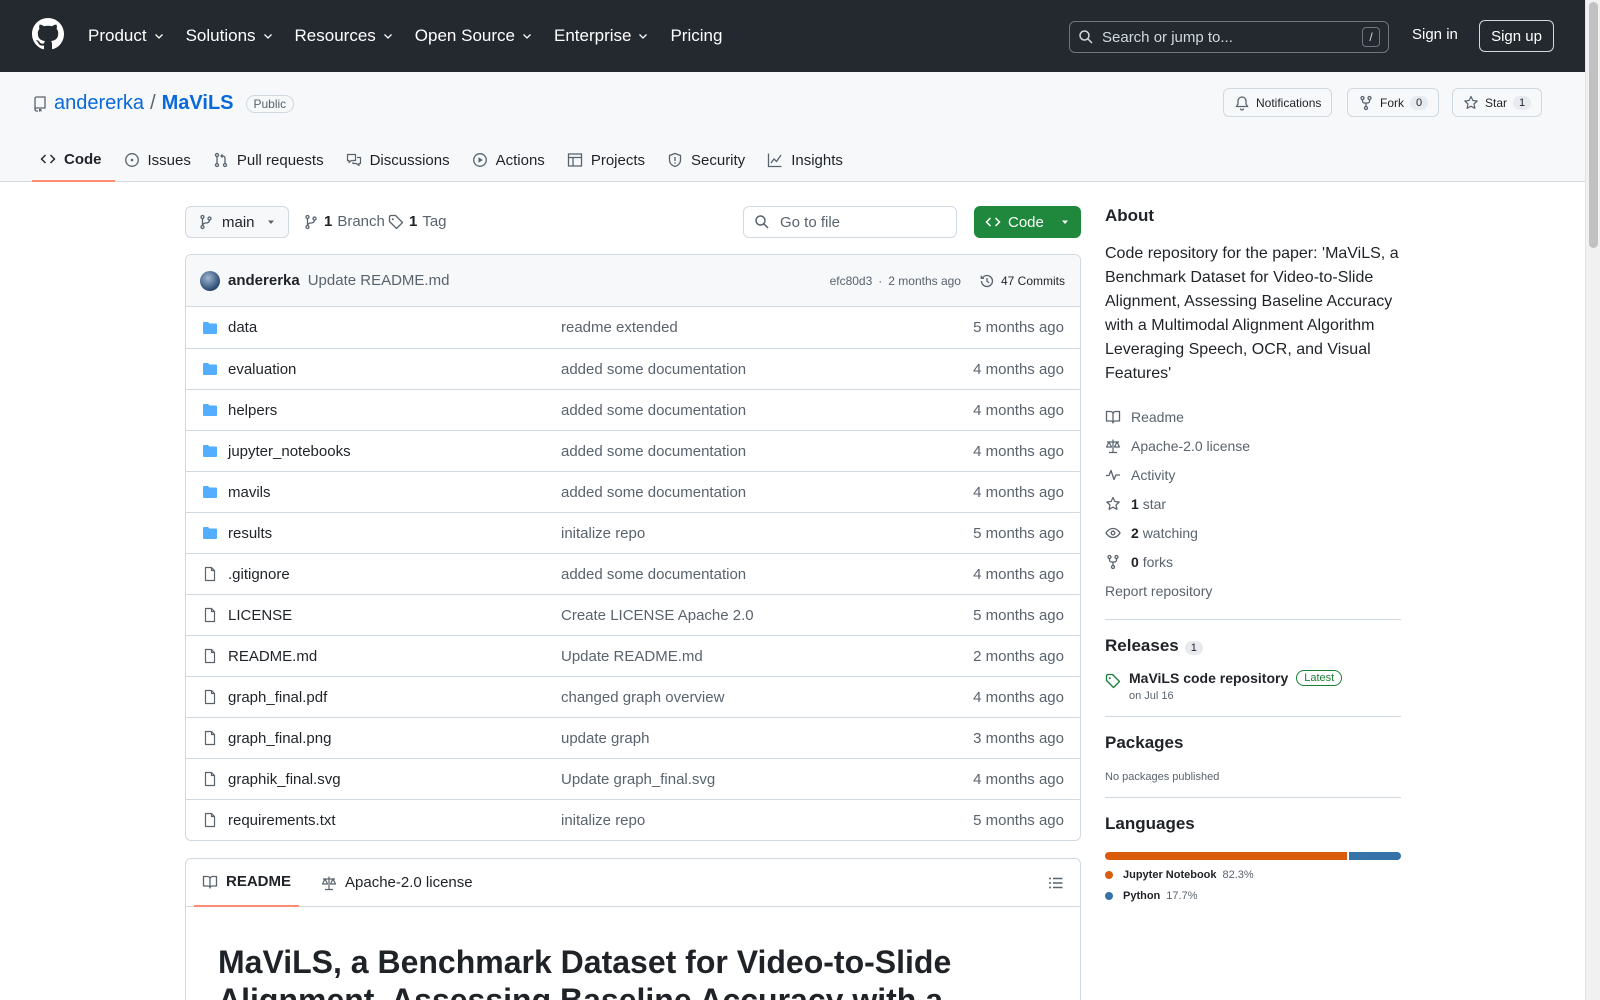 Image resolution: width=1600 pixels, height=1000 pixels. What do you see at coordinates (397, 883) in the screenshot?
I see `tab-license: Apache-2.0 license` at bounding box center [397, 883].